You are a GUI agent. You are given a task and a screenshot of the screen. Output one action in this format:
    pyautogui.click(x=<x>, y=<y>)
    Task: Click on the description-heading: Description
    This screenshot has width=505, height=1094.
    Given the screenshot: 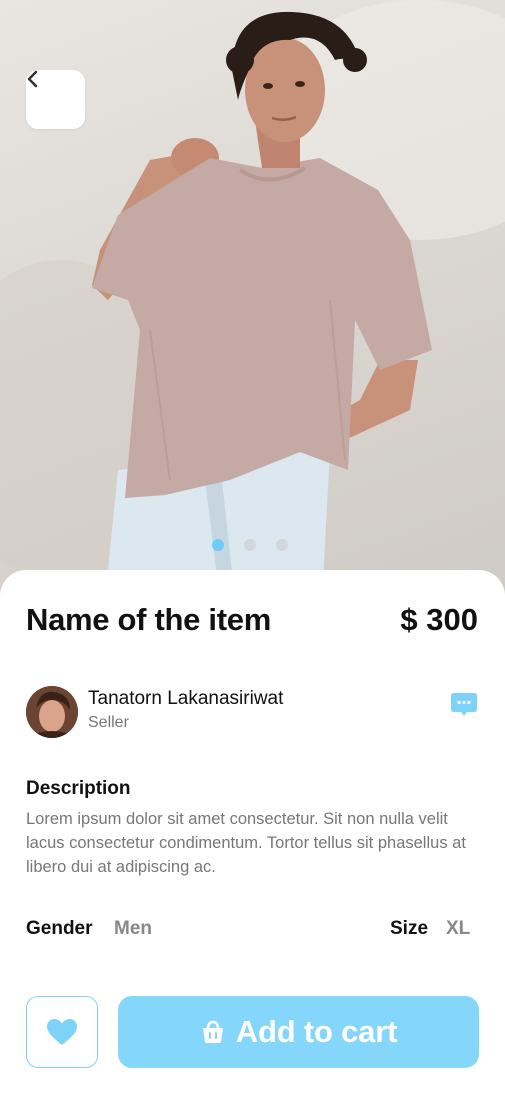 What is the action you would take?
    pyautogui.click(x=78, y=788)
    